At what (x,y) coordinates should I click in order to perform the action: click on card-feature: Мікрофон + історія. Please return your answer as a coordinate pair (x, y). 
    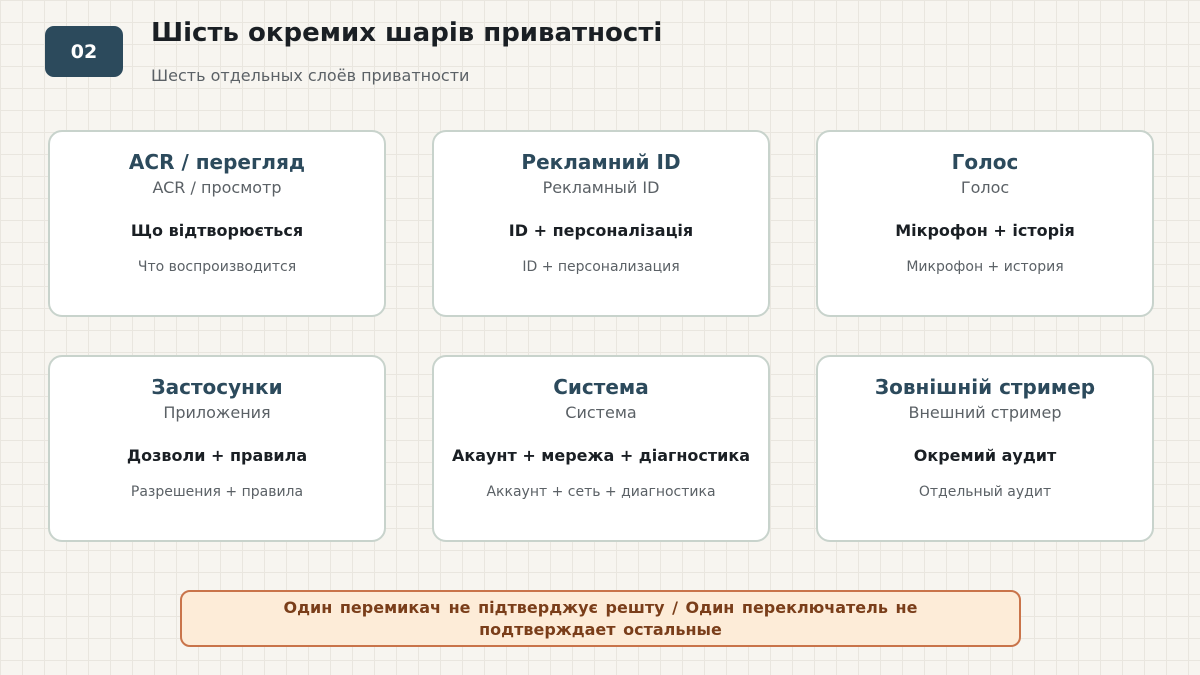
    Looking at the image, I should click on (985, 230).